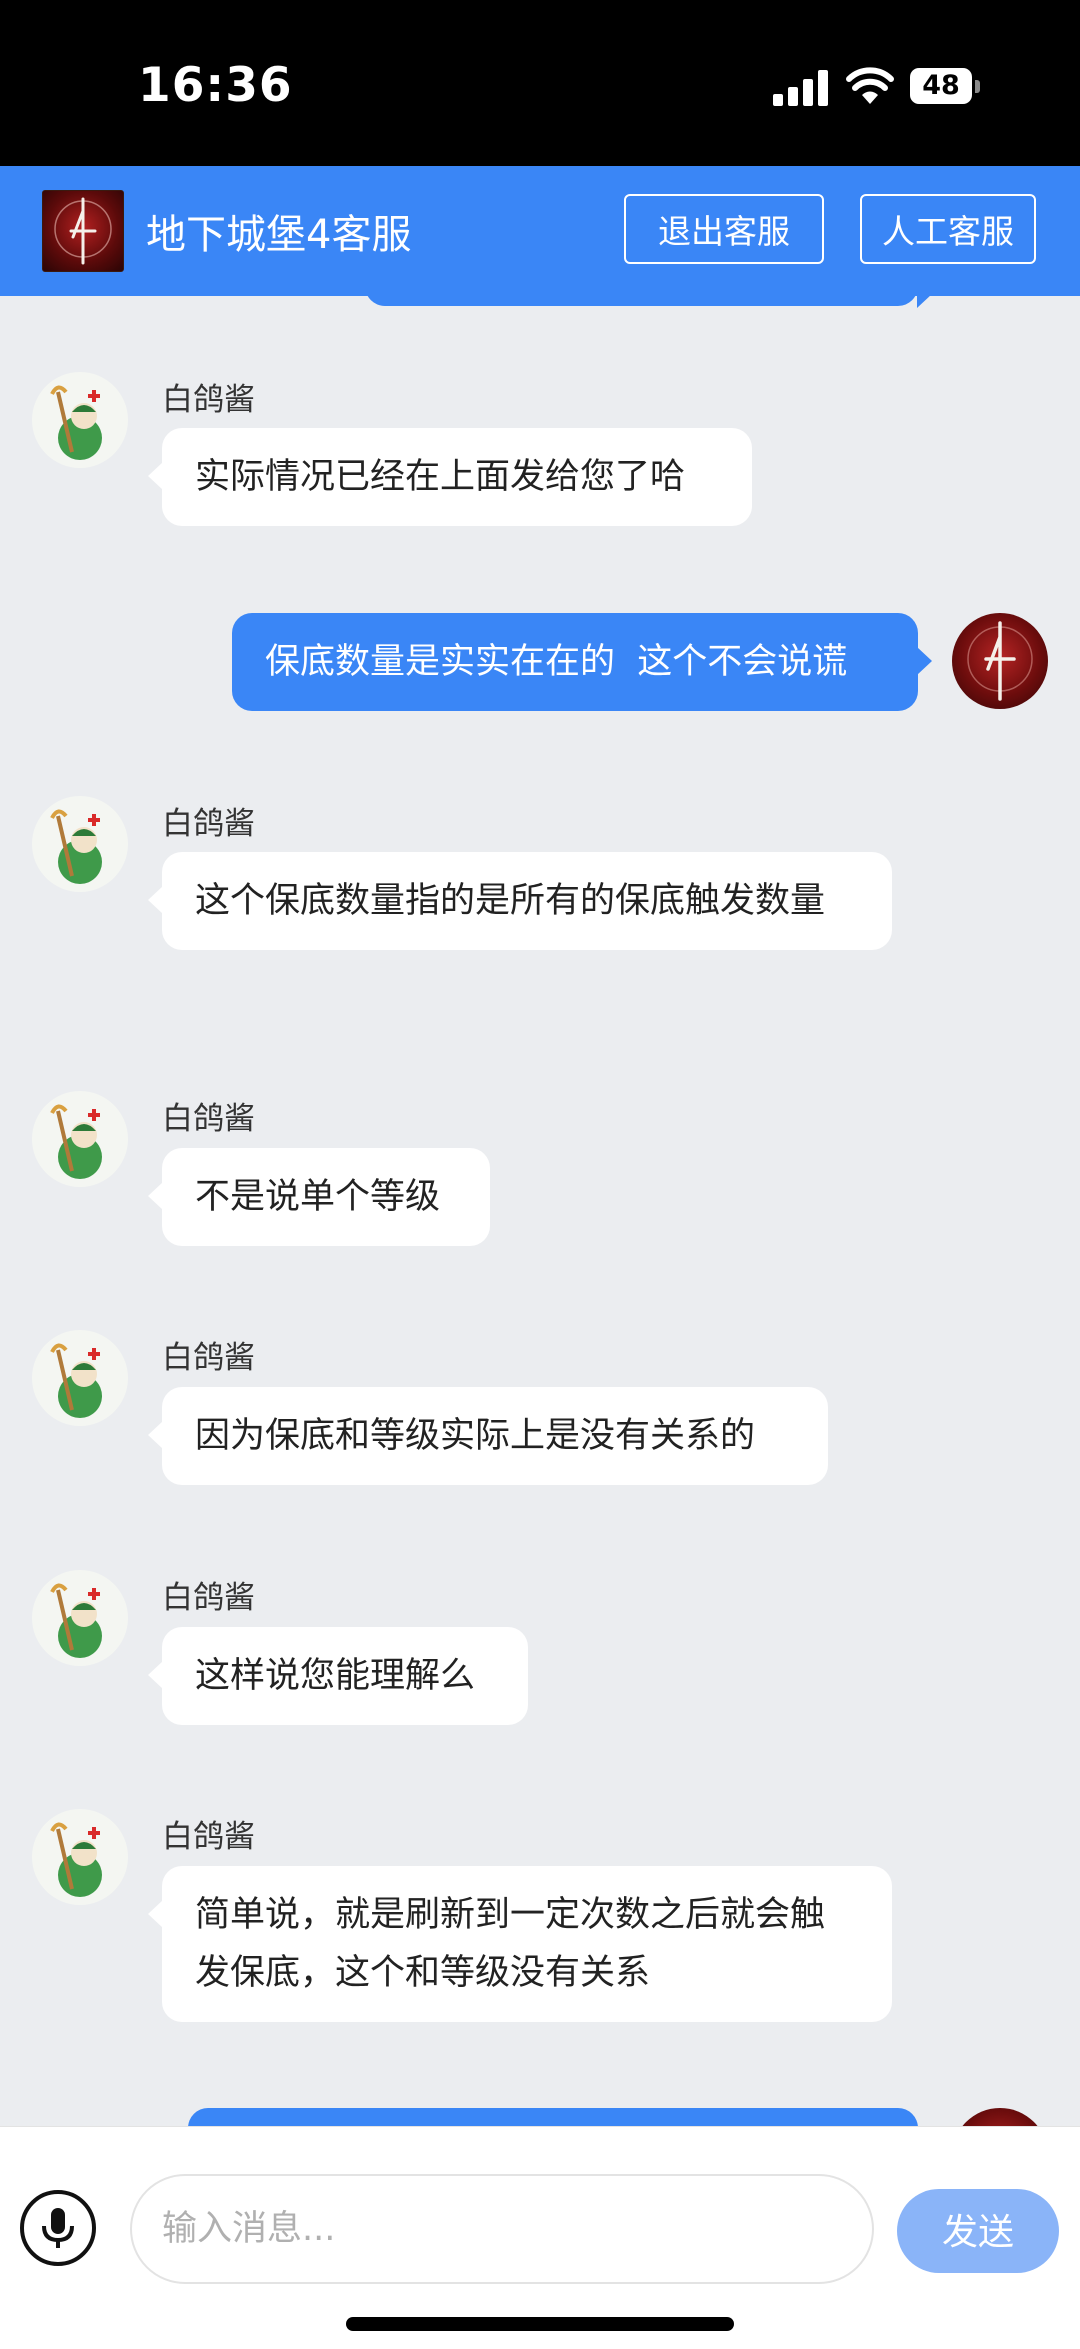 The width and height of the screenshot is (1080, 2349). I want to click on input-bar: 发送, so click(540, 2237).